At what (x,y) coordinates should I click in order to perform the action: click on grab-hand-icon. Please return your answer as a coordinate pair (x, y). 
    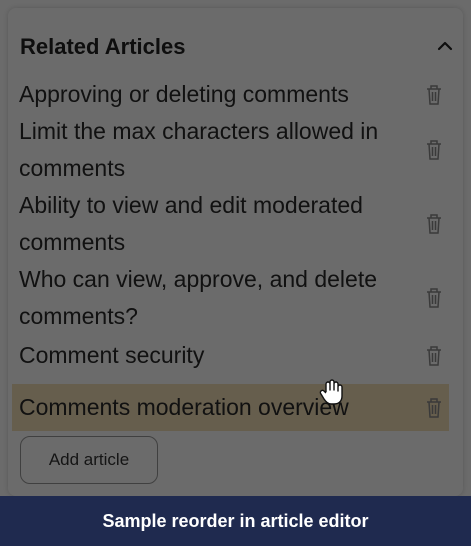
    Looking at the image, I should click on (331, 392).